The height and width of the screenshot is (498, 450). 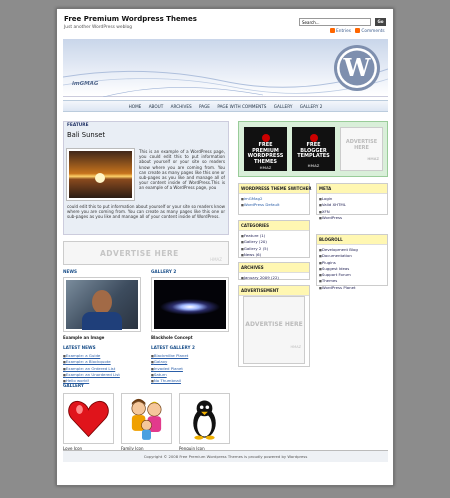 I want to click on tile-line: HERE, so click(x=361, y=147).